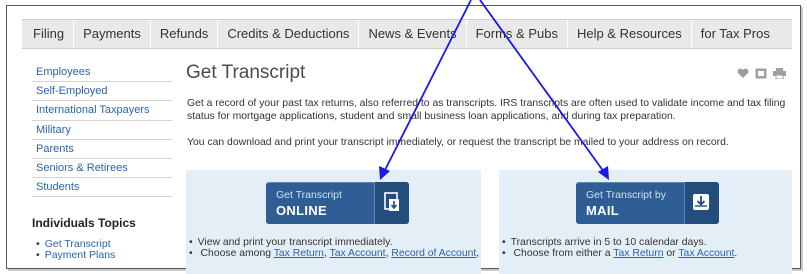  Describe the element at coordinates (542, 86) in the screenshot. I see `arrow-to-mail-button` at that location.